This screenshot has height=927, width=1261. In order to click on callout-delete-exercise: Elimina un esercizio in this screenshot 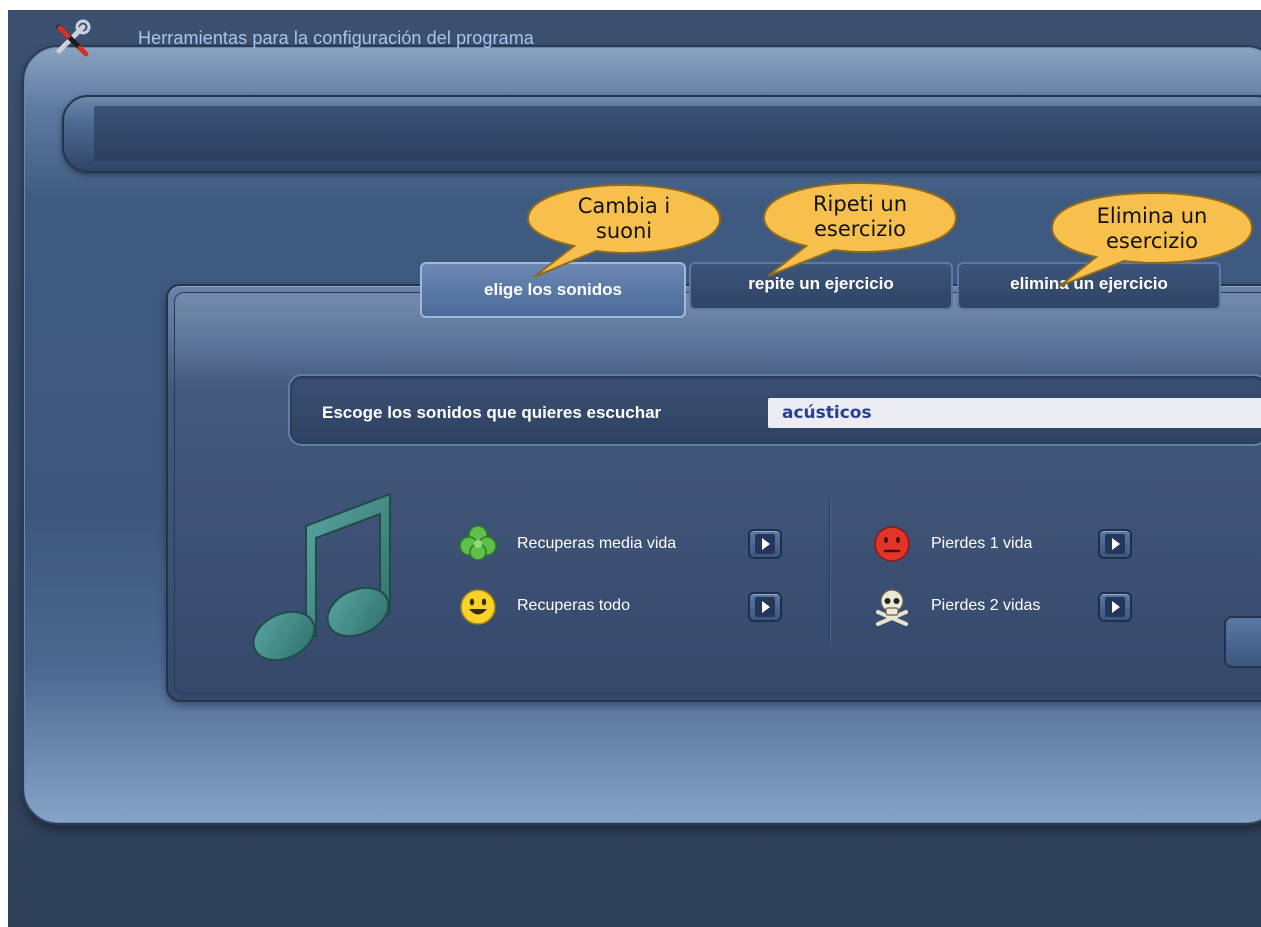, I will do `click(1152, 240)`.